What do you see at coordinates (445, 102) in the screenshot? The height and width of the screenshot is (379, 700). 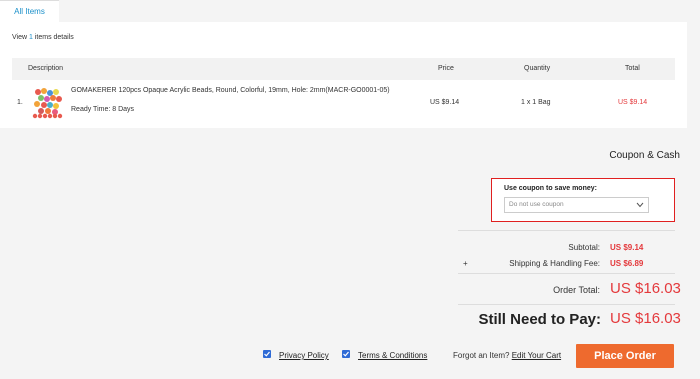 I see `product-price: US $9.14` at bounding box center [445, 102].